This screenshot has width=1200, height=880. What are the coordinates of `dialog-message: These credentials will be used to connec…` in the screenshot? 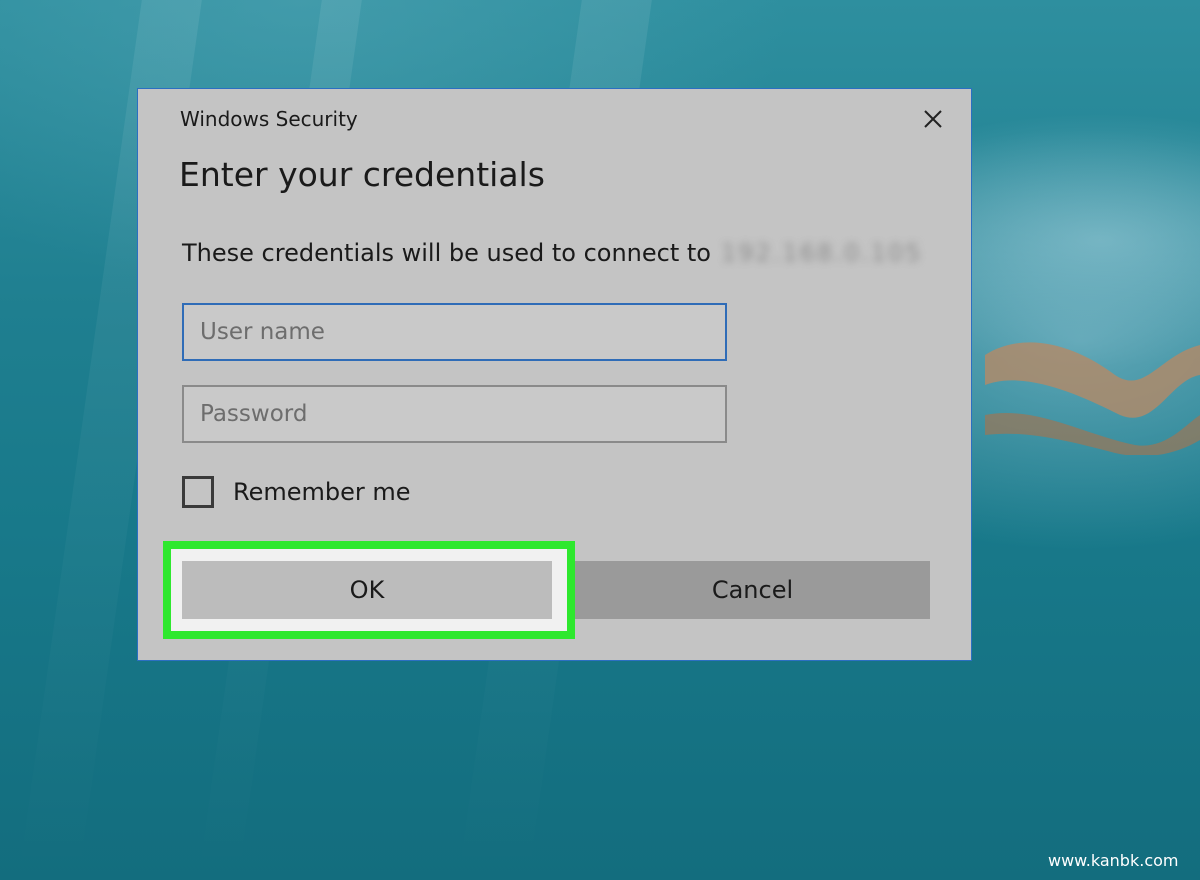 It's located at (552, 253).